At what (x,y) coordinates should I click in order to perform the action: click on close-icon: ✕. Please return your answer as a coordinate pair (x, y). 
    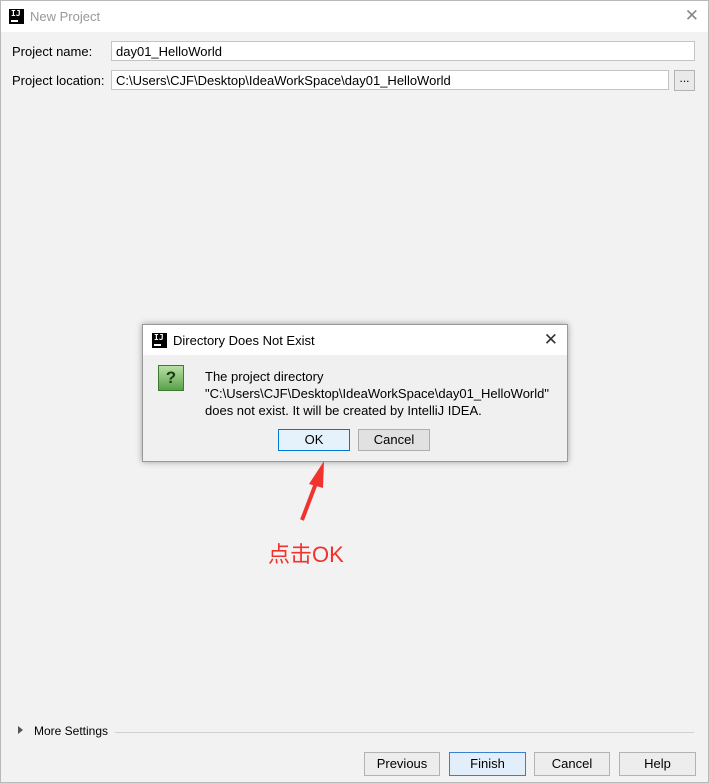
    Looking at the image, I should click on (692, 16).